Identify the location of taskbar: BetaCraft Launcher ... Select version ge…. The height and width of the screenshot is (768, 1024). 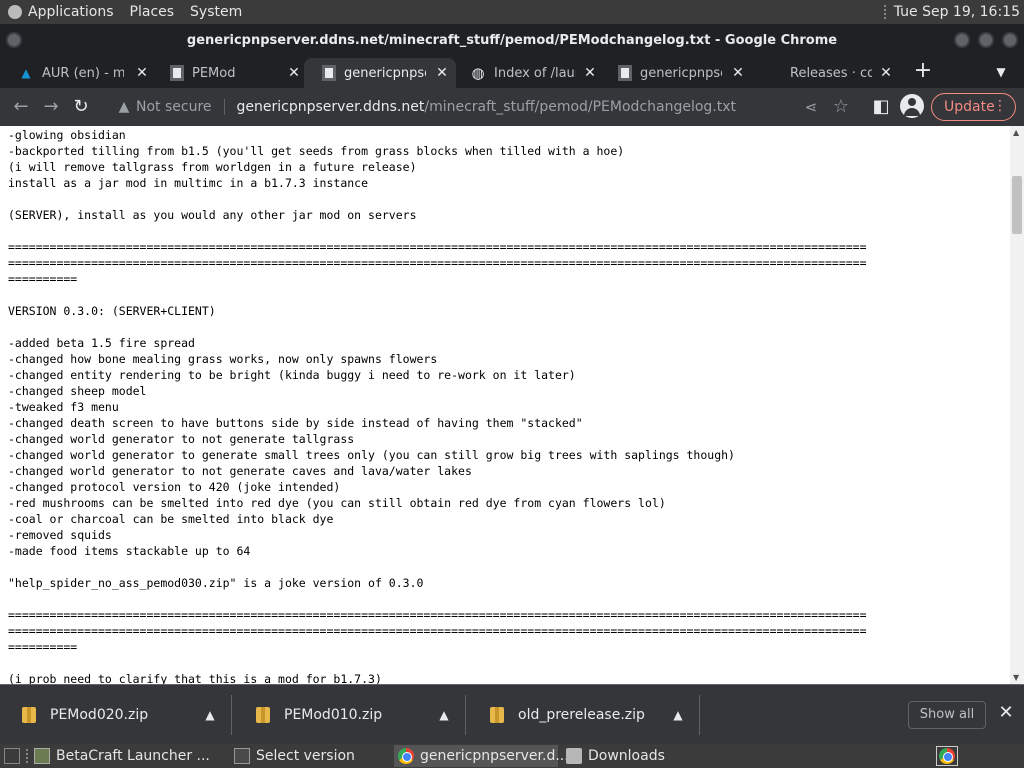
(512, 756).